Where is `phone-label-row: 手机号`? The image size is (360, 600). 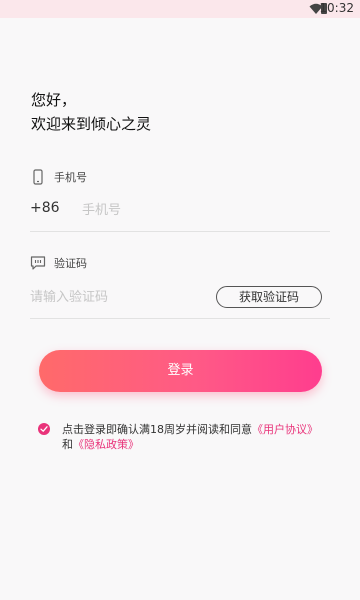
phone-label-row: 手机号 is located at coordinates (58, 177).